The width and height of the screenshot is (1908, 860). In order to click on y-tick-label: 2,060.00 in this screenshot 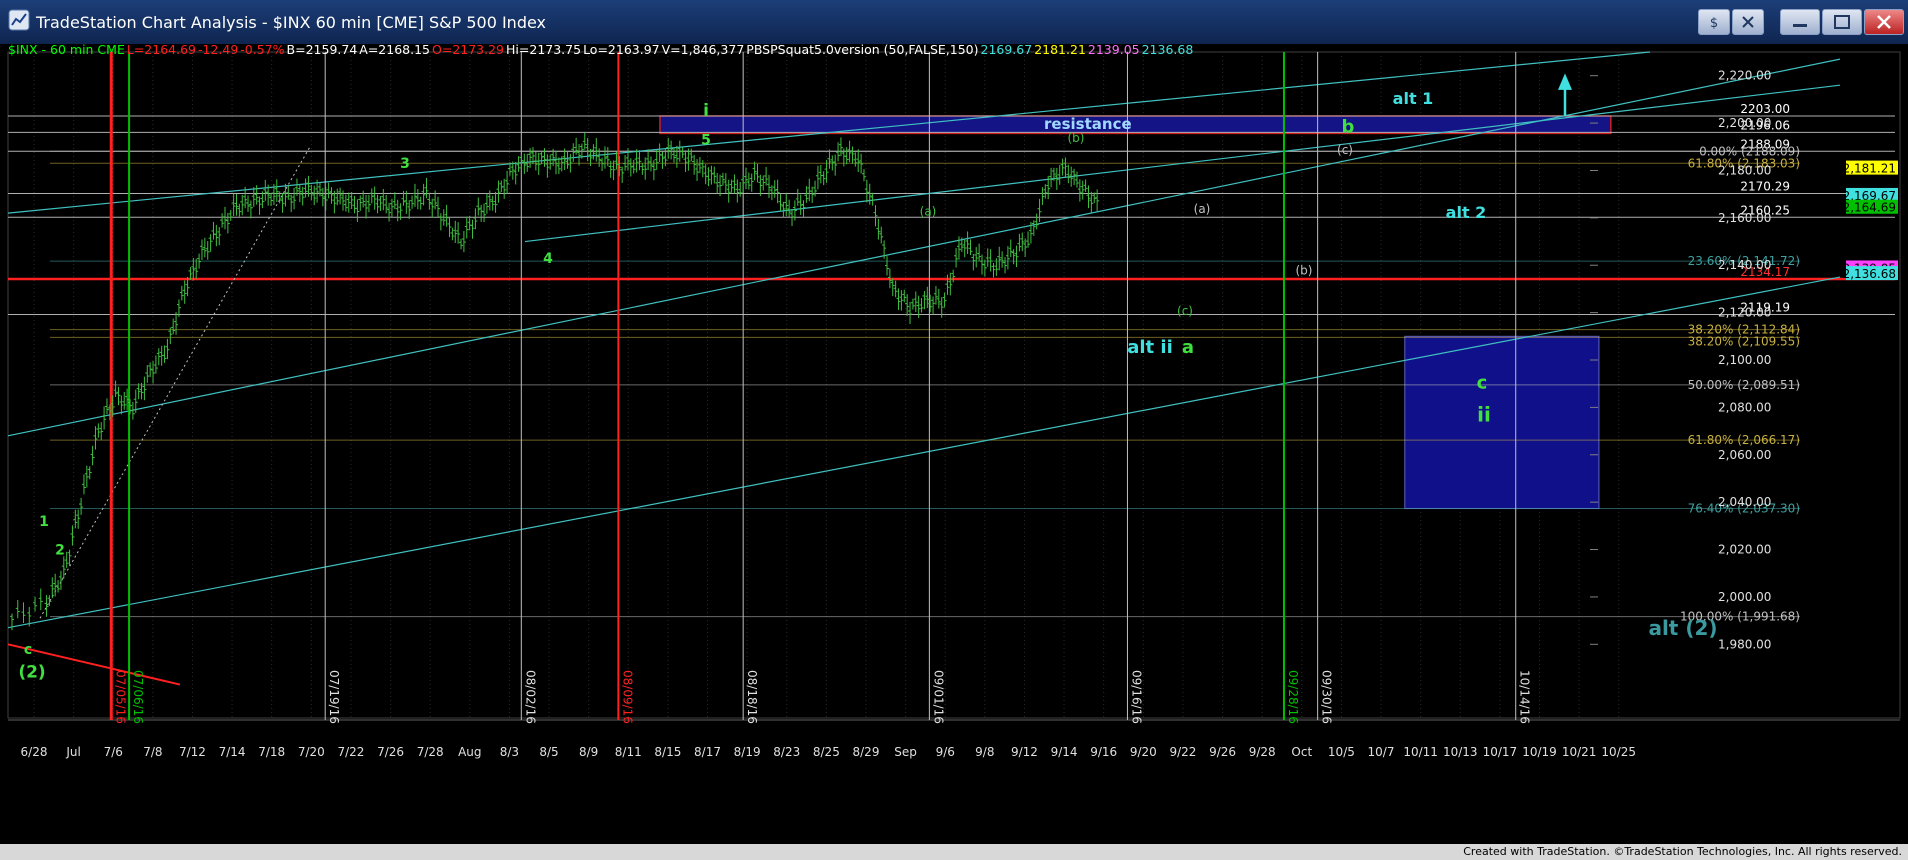, I will do `click(1744, 455)`.